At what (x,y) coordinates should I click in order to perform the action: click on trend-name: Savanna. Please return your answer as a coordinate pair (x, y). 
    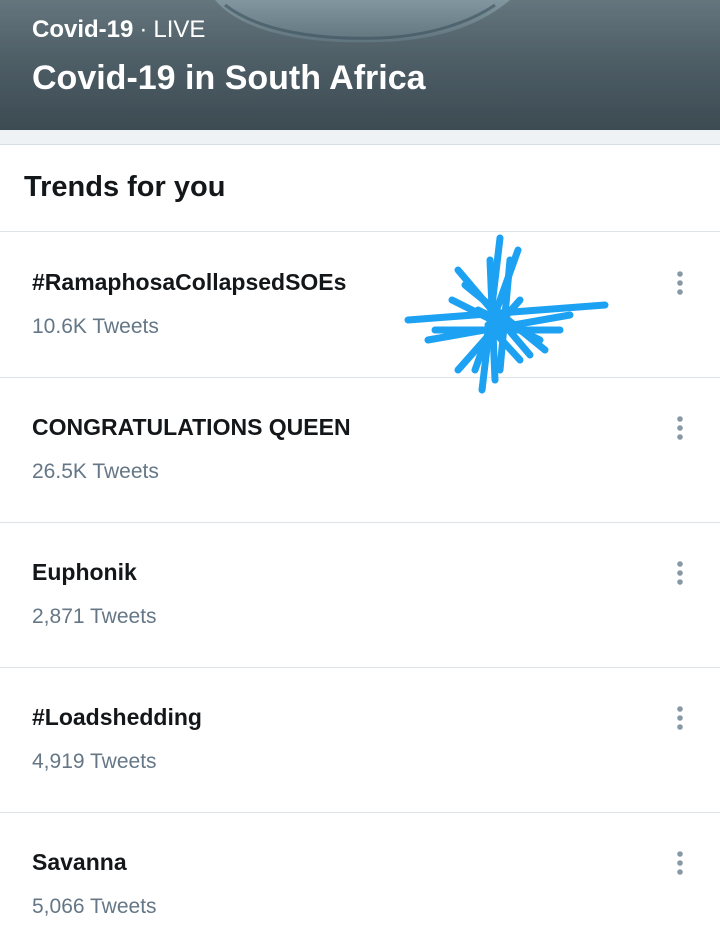
    Looking at the image, I should click on (79, 862).